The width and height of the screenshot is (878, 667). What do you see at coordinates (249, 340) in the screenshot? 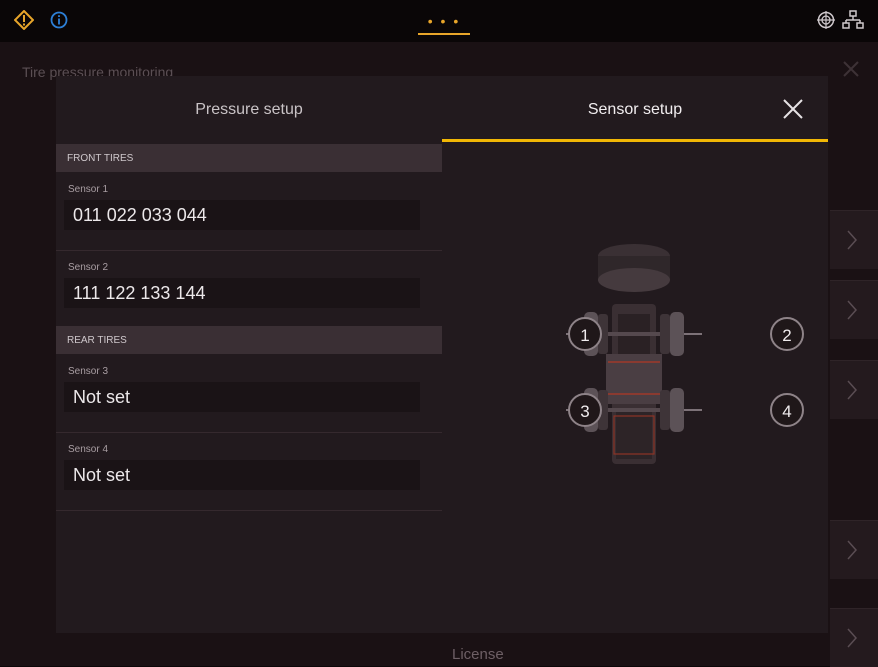
I see `rear-tires-header: REAR TIRES` at bounding box center [249, 340].